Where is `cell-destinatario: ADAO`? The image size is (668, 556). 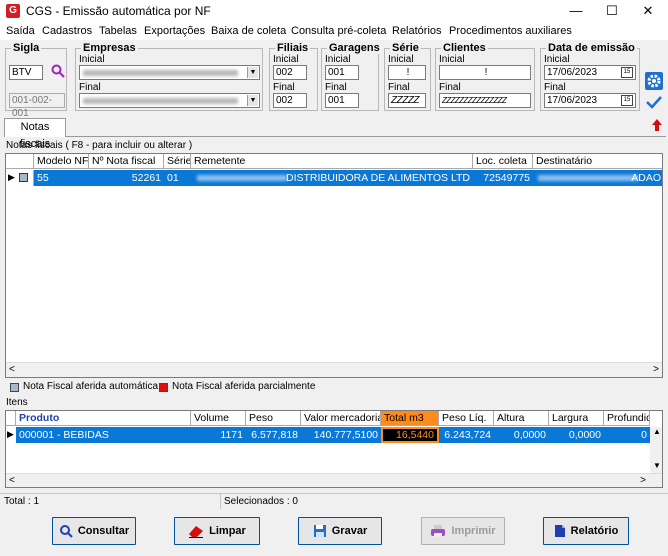
cell-destinatario: ADAO is located at coordinates (646, 178).